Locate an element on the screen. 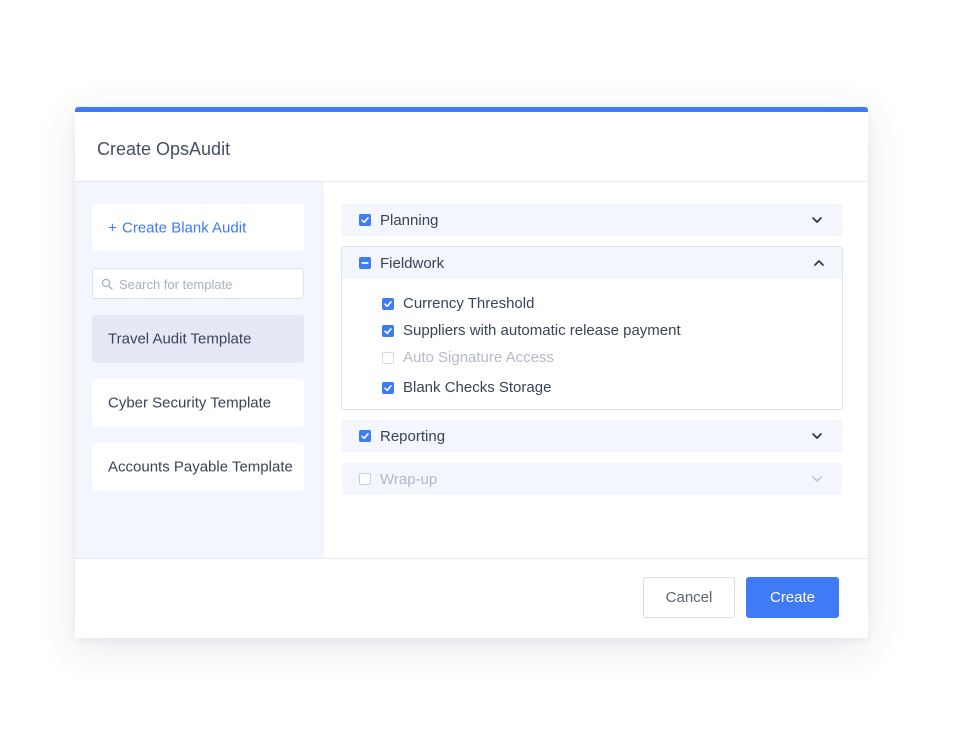 This screenshot has width=959, height=732. reporting-checkbox is located at coordinates (365, 436).